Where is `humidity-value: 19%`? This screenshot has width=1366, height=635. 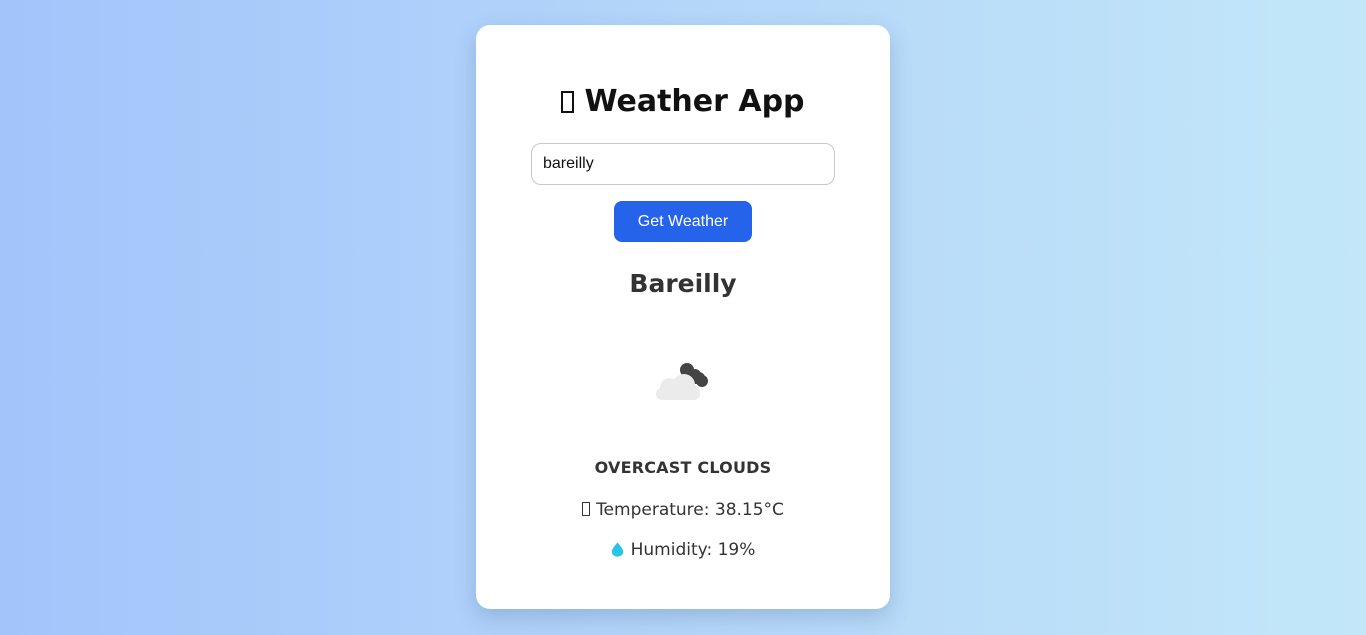
humidity-value: 19% is located at coordinates (736, 550).